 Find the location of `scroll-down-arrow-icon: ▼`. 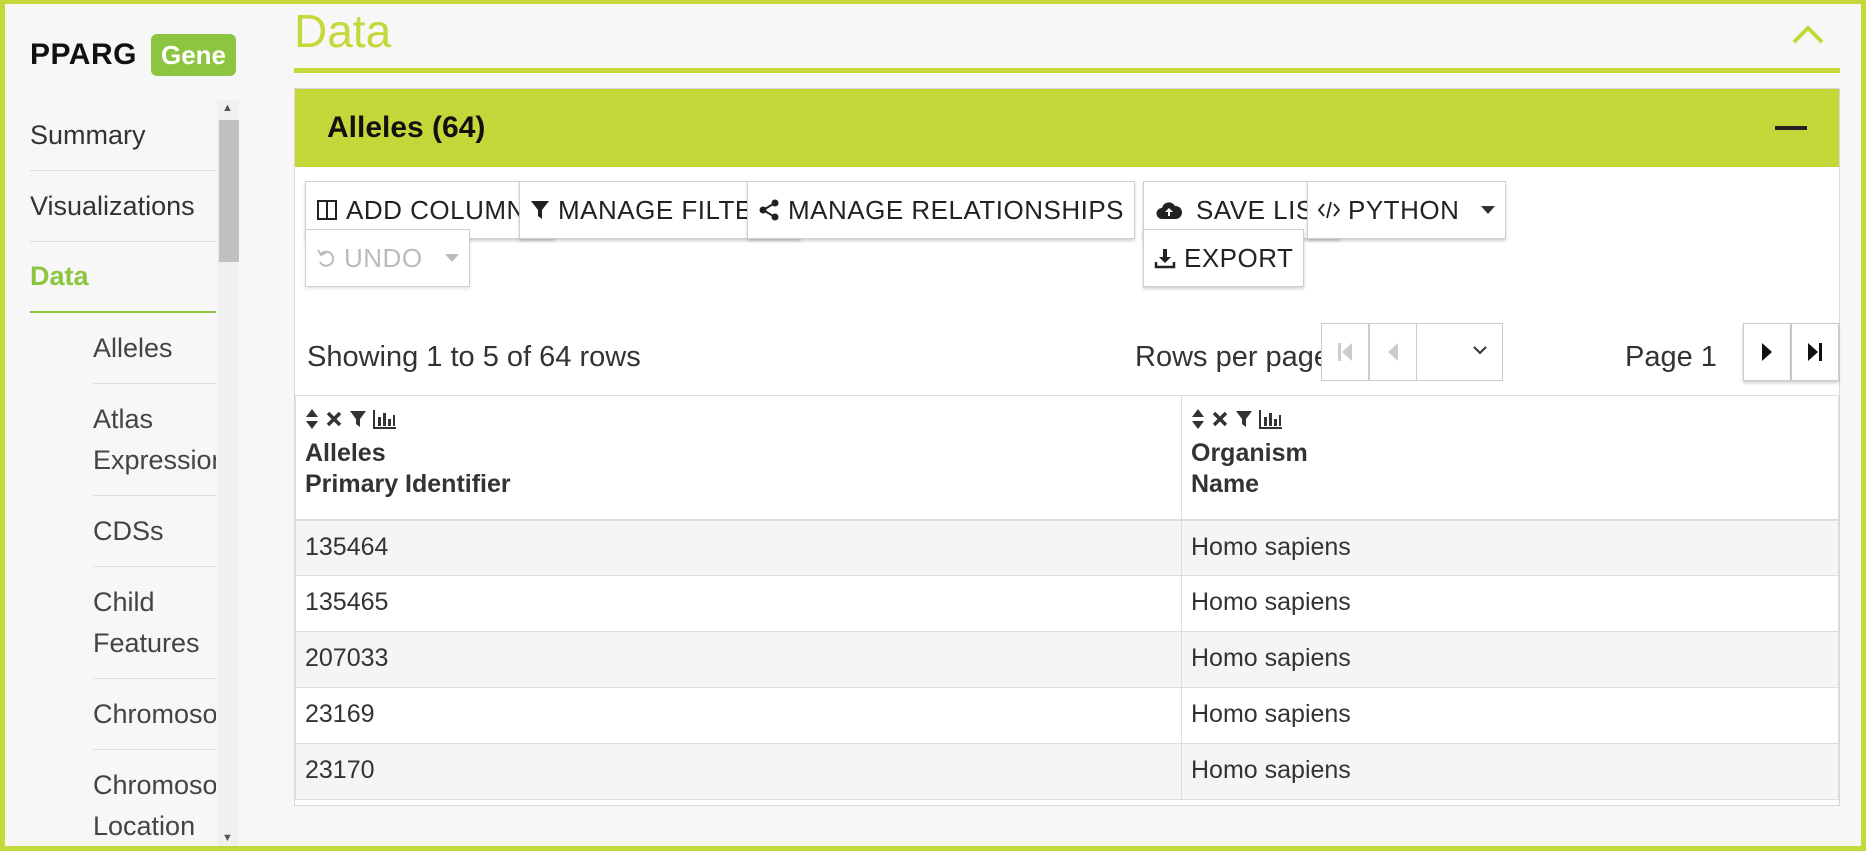

scroll-down-arrow-icon: ▼ is located at coordinates (227, 838).